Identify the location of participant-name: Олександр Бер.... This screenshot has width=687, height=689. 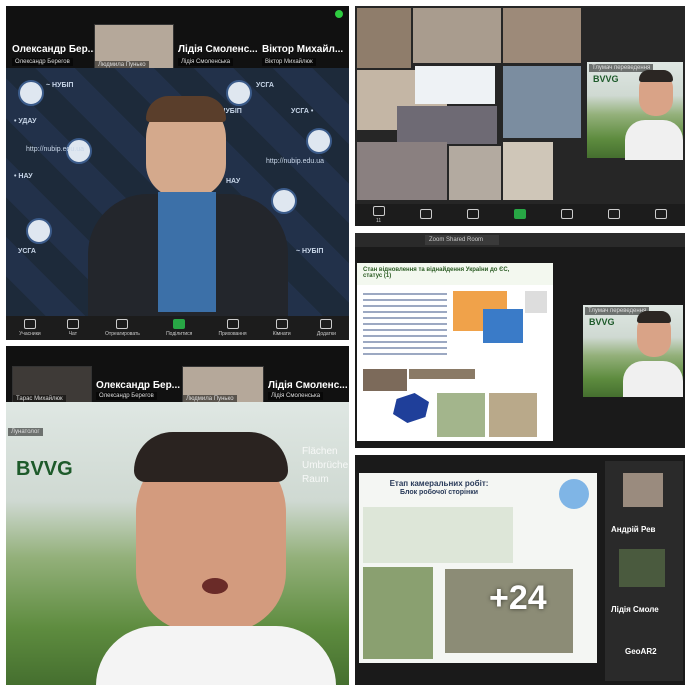
(54, 49).